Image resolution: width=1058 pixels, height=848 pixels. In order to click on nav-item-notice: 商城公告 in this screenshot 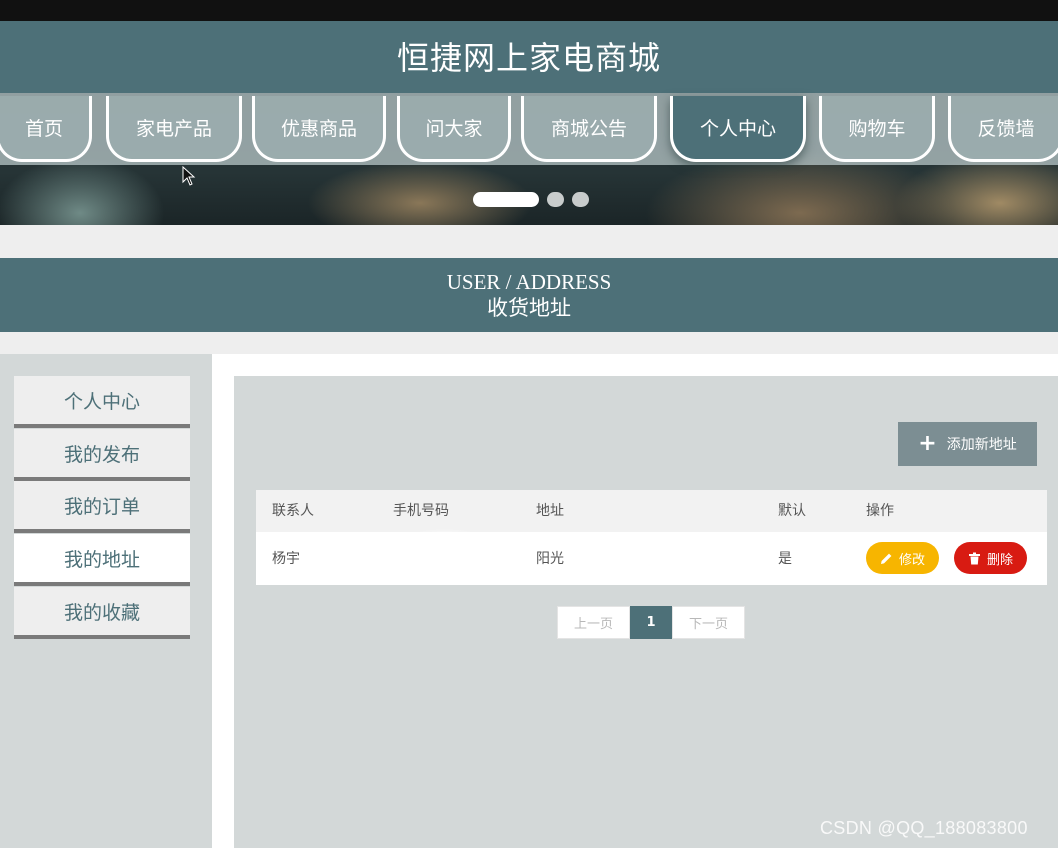, I will do `click(589, 129)`.